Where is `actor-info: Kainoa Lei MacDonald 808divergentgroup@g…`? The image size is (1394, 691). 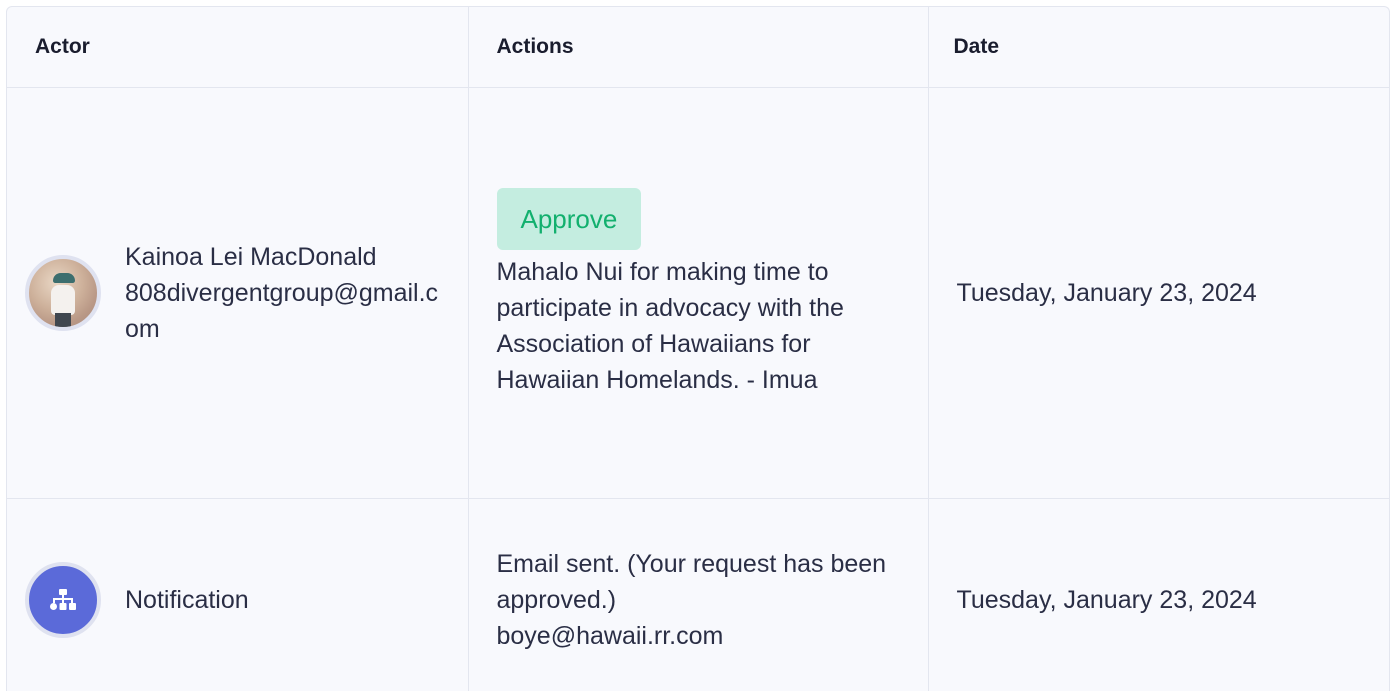 actor-info: Kainoa Lei MacDonald 808divergentgroup@g… is located at coordinates (237, 293).